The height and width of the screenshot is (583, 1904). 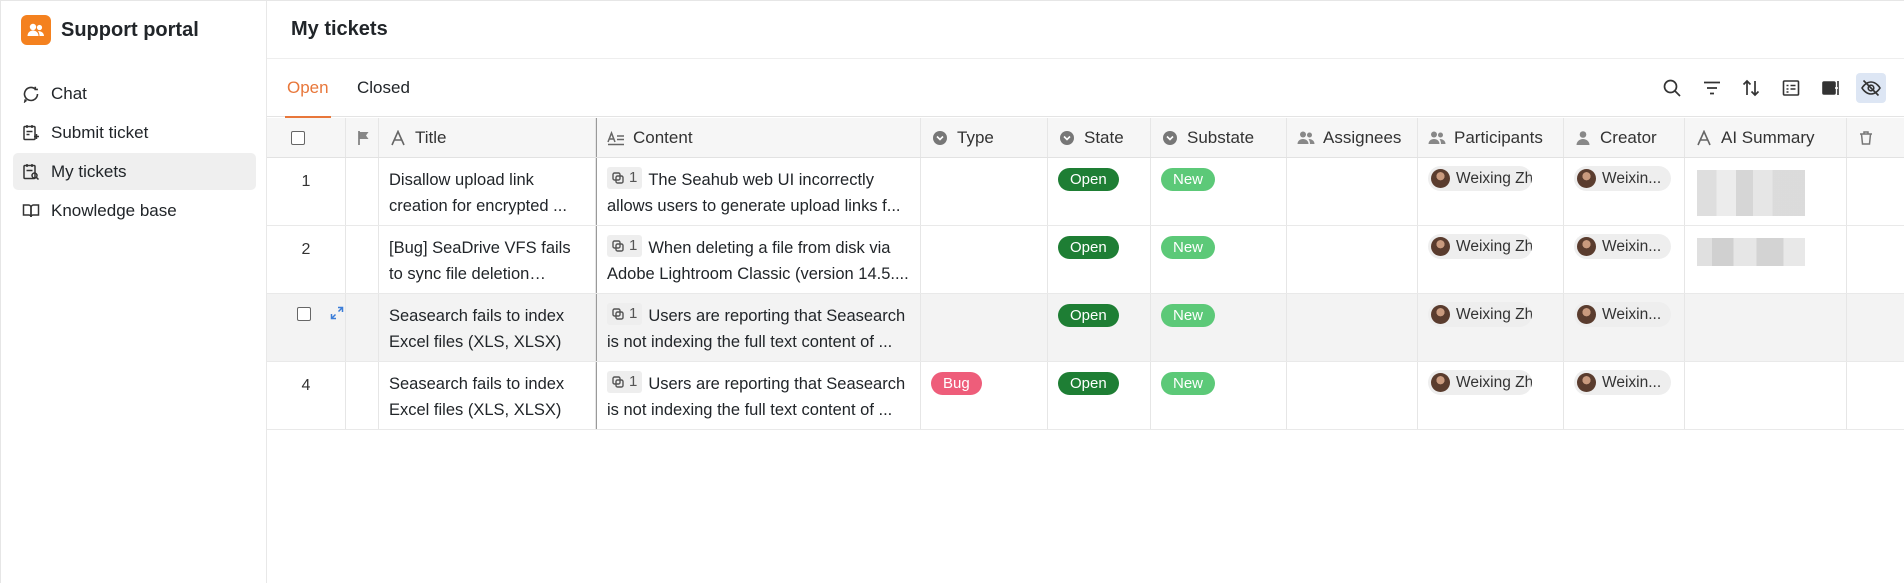 What do you see at coordinates (1791, 88) in the screenshot?
I see `group-icon` at bounding box center [1791, 88].